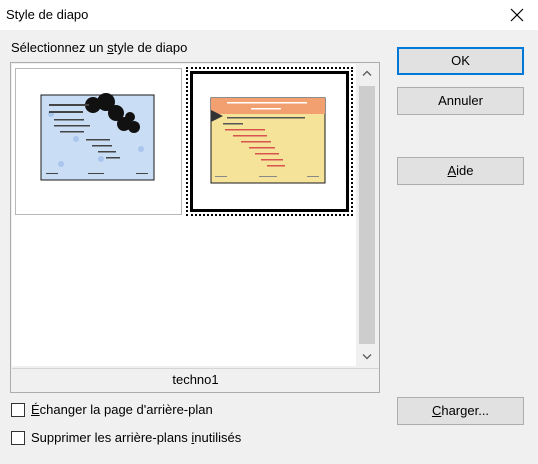 Image resolution: width=538 pixels, height=464 pixels. What do you see at coordinates (126, 409) in the screenshot?
I see `exchange-label-text: changer la page d'arrière-plan` at bounding box center [126, 409].